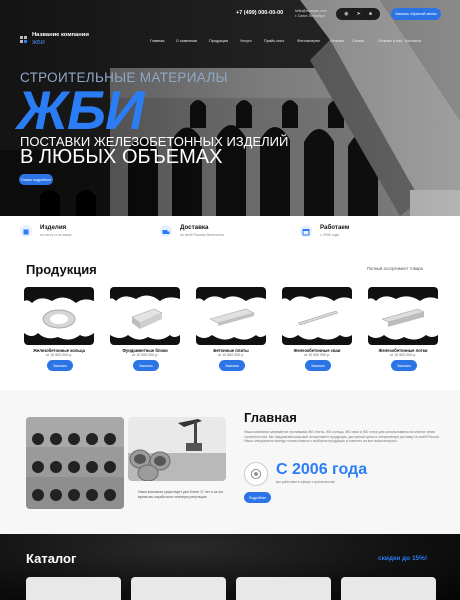 The width and height of the screenshot is (460, 600). I want to click on catalog-discount: скидки до 15%!, so click(403, 558).